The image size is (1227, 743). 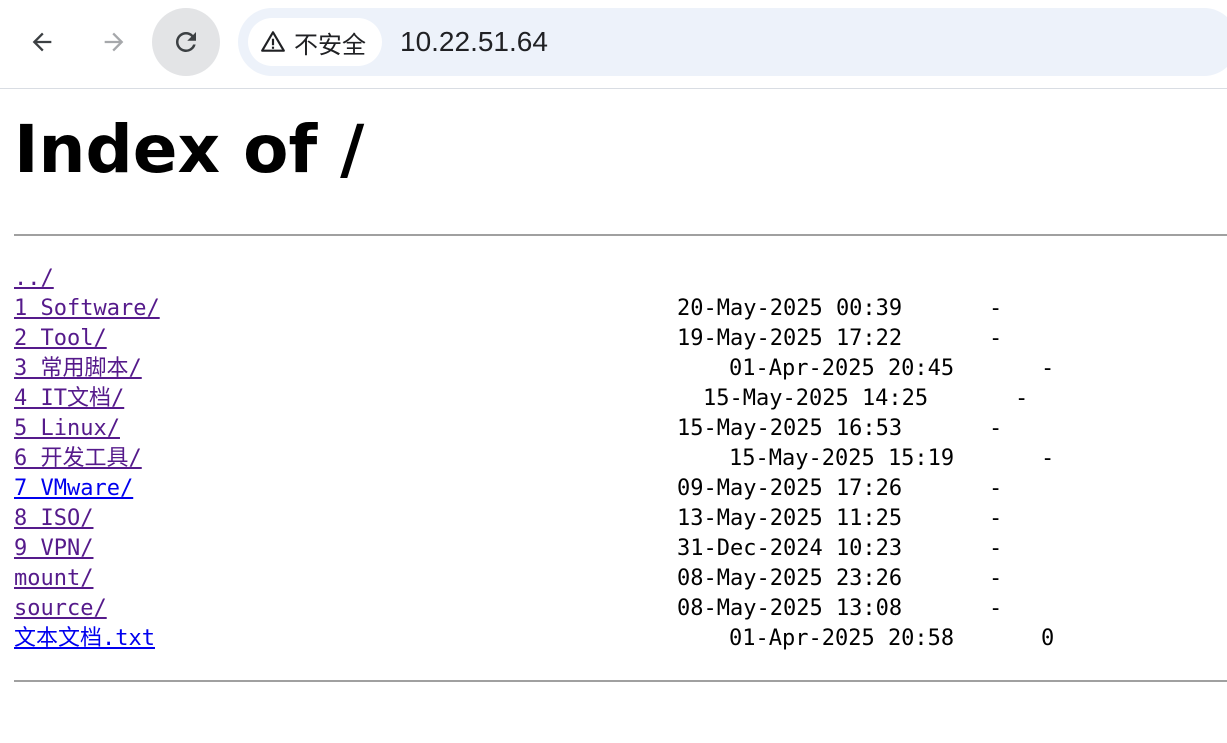 I want to click on forward-arrow-icon, so click(x=114, y=42).